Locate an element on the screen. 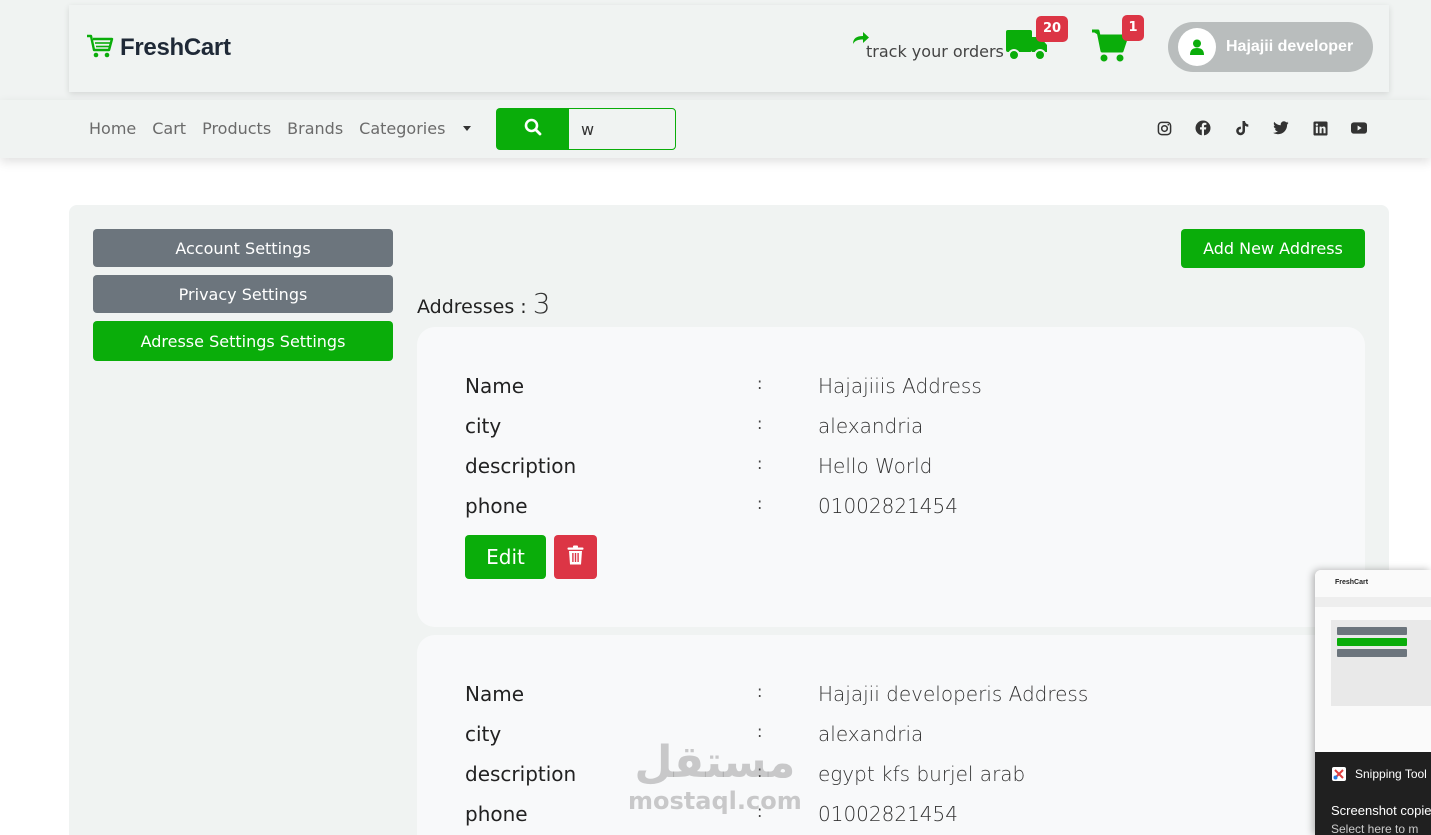 Image resolution: width=1431 pixels, height=835 pixels. address-name-value: Hajajiiis Address is located at coordinates (900, 386).